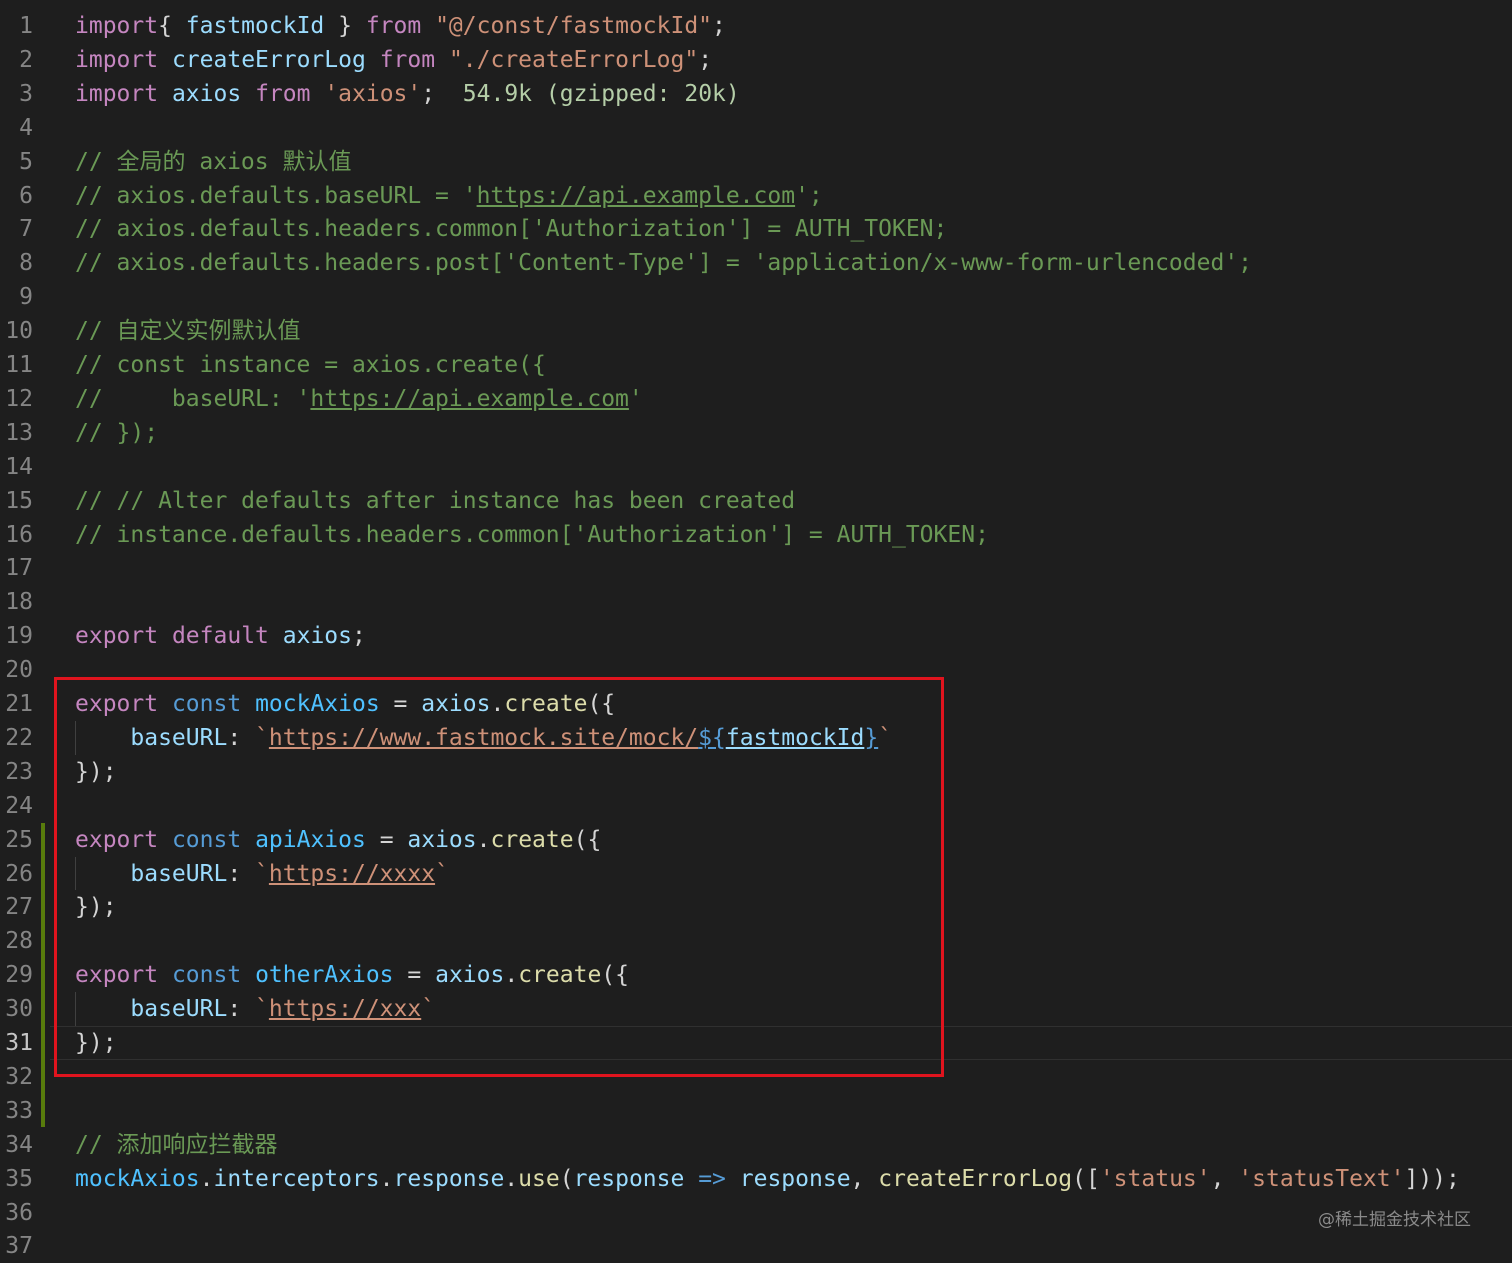 This screenshot has height=1263, width=1512. Describe the element at coordinates (1086, 1178) in the screenshot. I see `code-token: ([` at that location.